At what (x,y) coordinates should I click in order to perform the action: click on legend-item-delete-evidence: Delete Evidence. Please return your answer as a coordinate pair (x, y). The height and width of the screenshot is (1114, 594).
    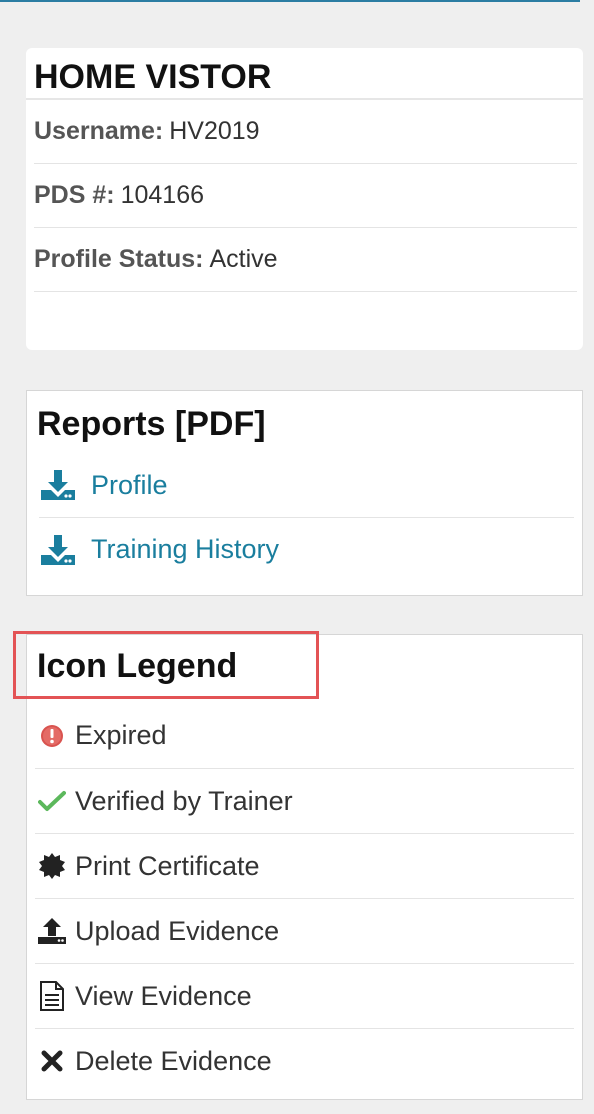
    Looking at the image, I should click on (304, 1060).